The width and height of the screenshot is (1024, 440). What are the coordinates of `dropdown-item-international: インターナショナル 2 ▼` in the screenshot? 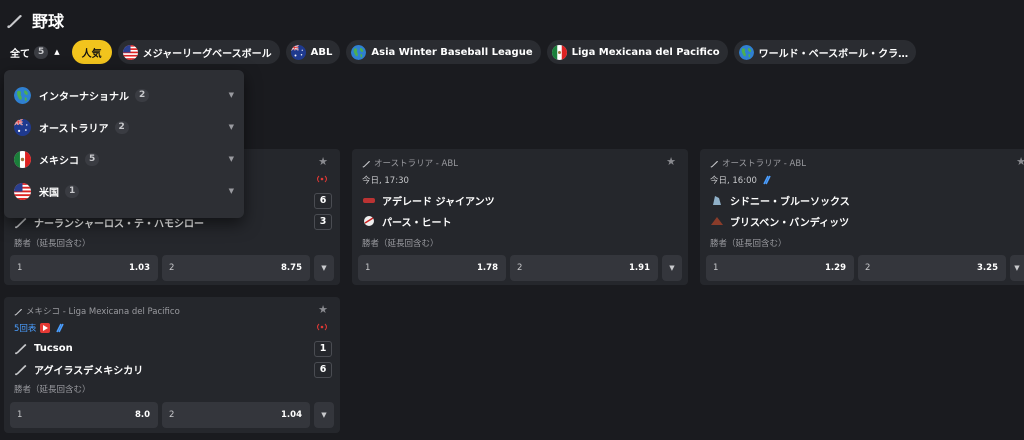 It's located at (125, 95).